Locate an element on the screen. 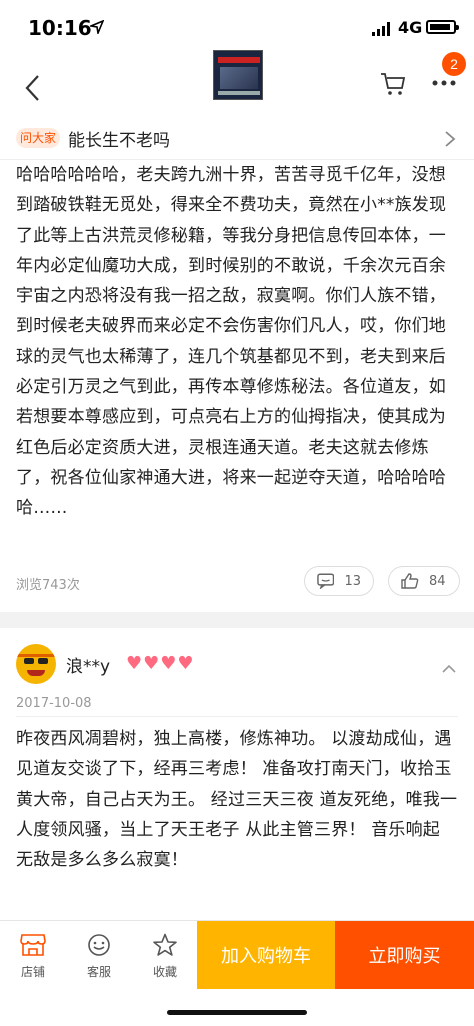  separator is located at coordinates (237, 716).